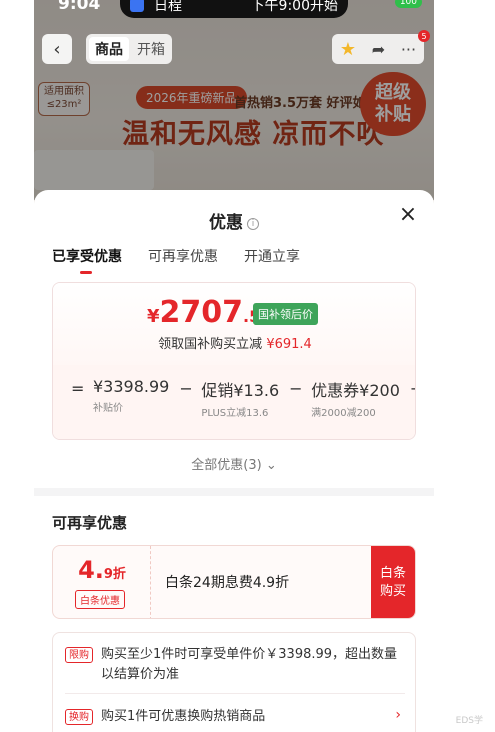 The image size is (495, 732). Describe the element at coordinates (168, 7) in the screenshot. I see `island-label: 日程` at that location.